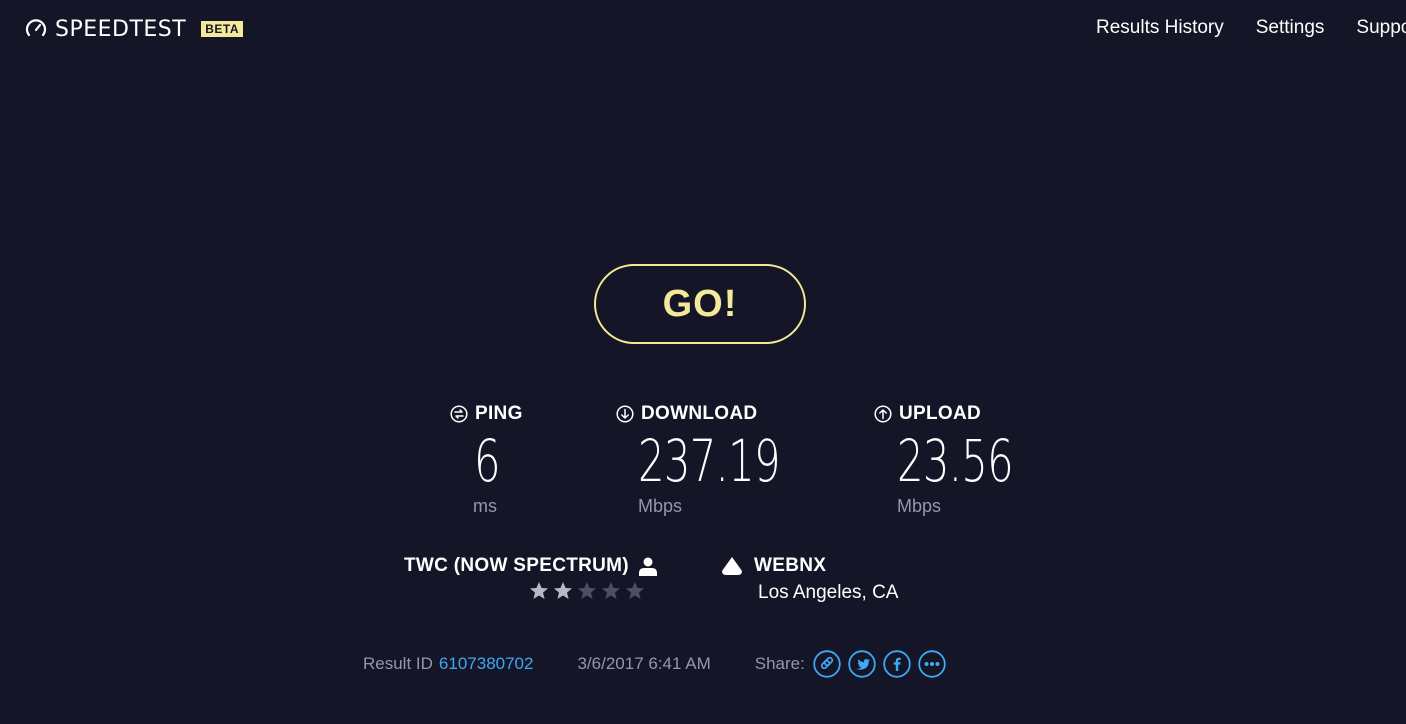  Describe the element at coordinates (709, 461) in the screenshot. I see `download-value: 237.19` at that location.